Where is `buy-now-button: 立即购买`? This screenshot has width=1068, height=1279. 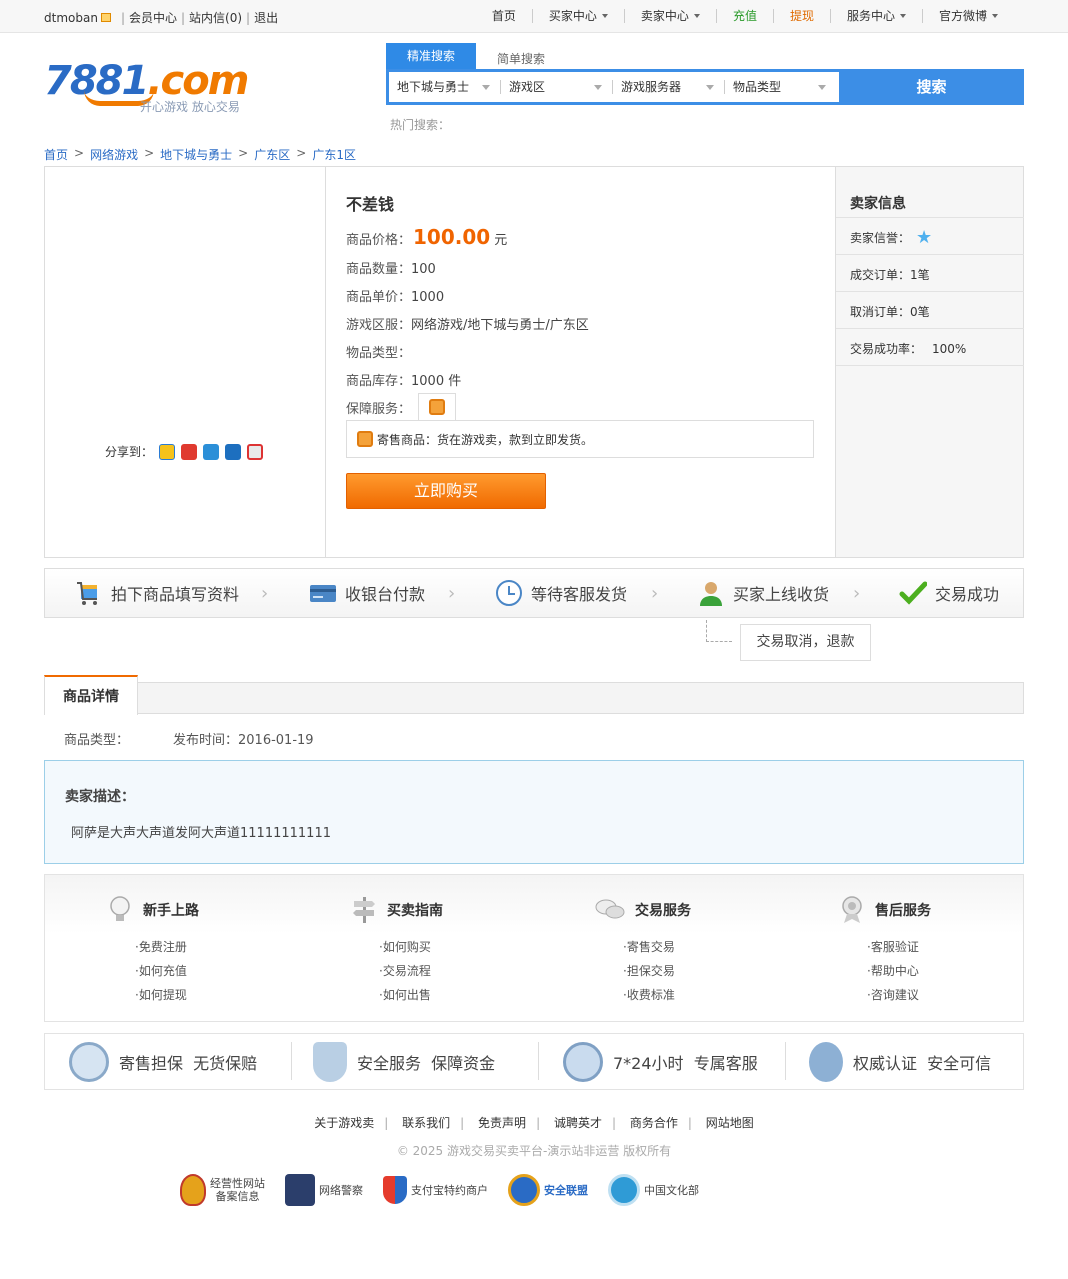 buy-now-button: 立即购买 is located at coordinates (446, 491).